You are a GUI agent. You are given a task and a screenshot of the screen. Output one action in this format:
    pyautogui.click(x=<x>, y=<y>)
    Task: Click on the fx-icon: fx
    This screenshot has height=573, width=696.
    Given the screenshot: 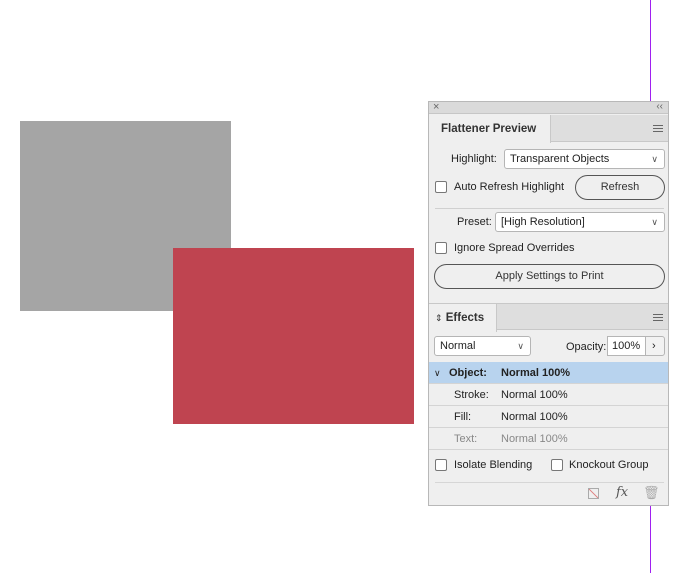 What is the action you would take?
    pyautogui.click(x=622, y=492)
    